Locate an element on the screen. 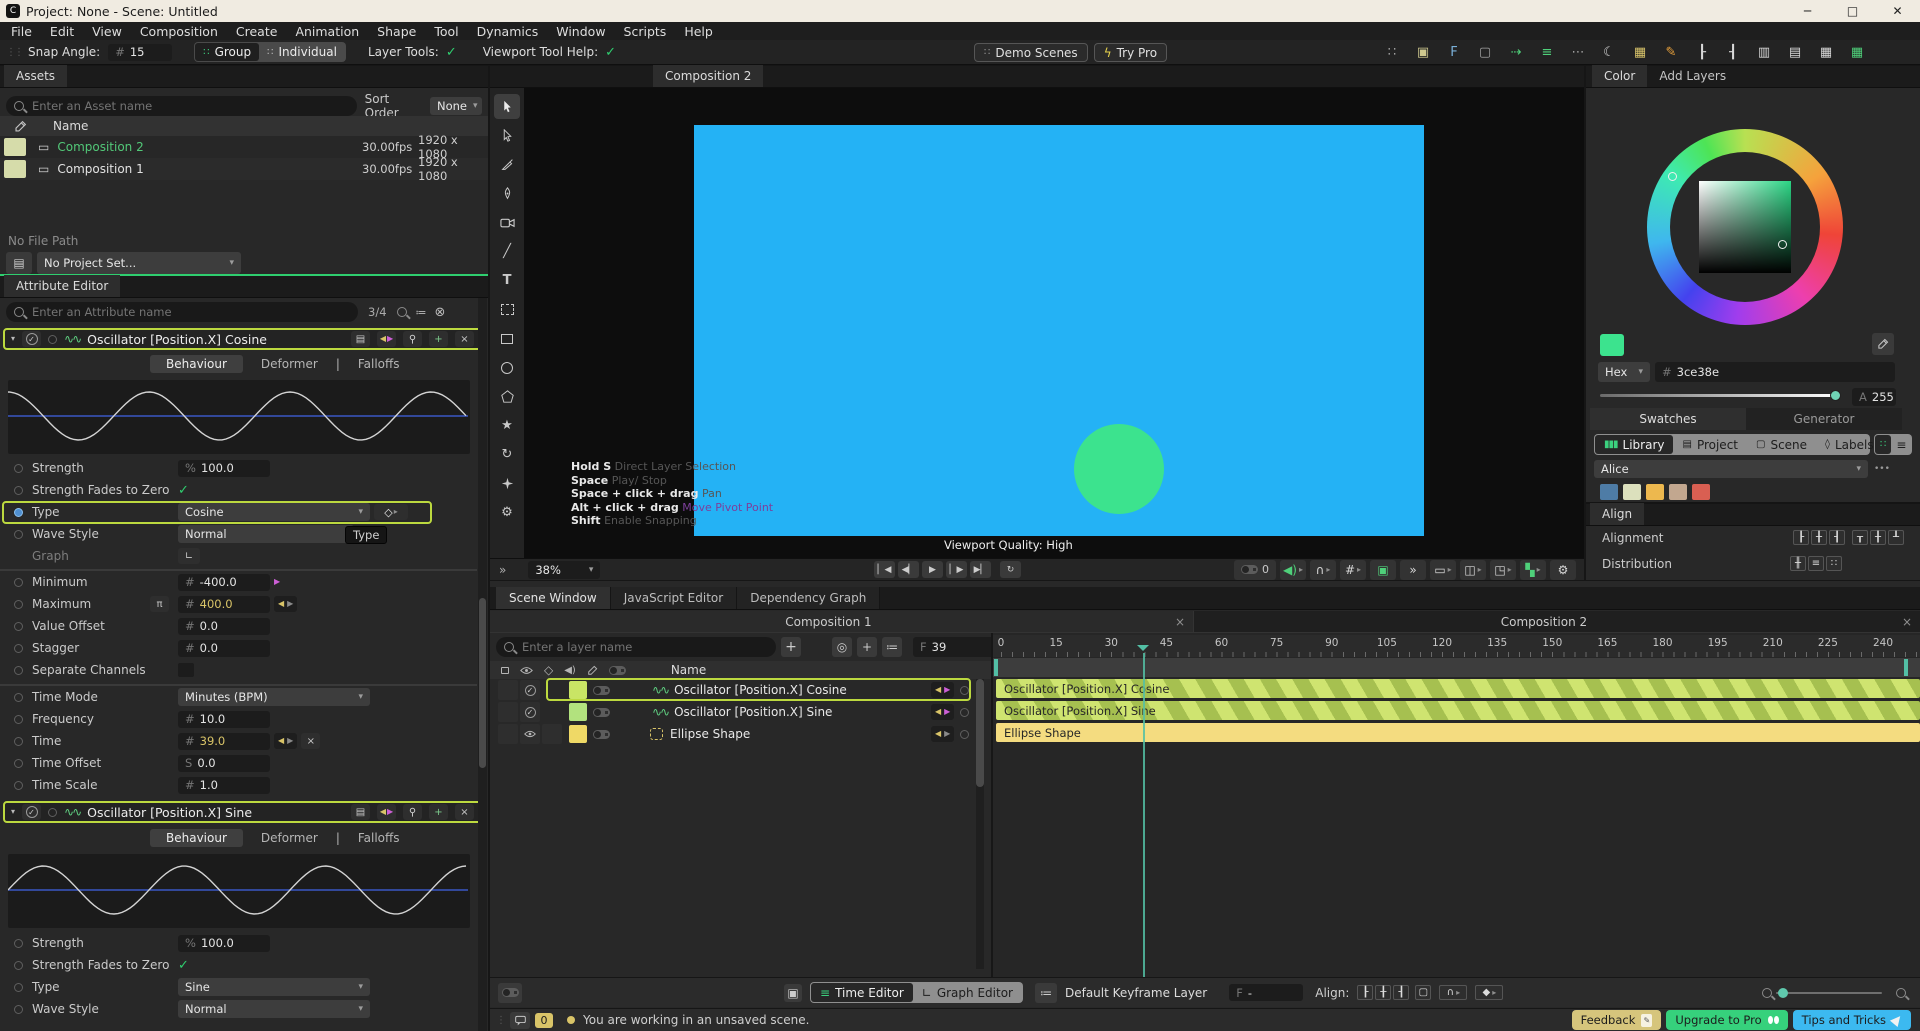 This screenshot has width=1920, height=1031. tab-color: Color is located at coordinates (1620, 76).